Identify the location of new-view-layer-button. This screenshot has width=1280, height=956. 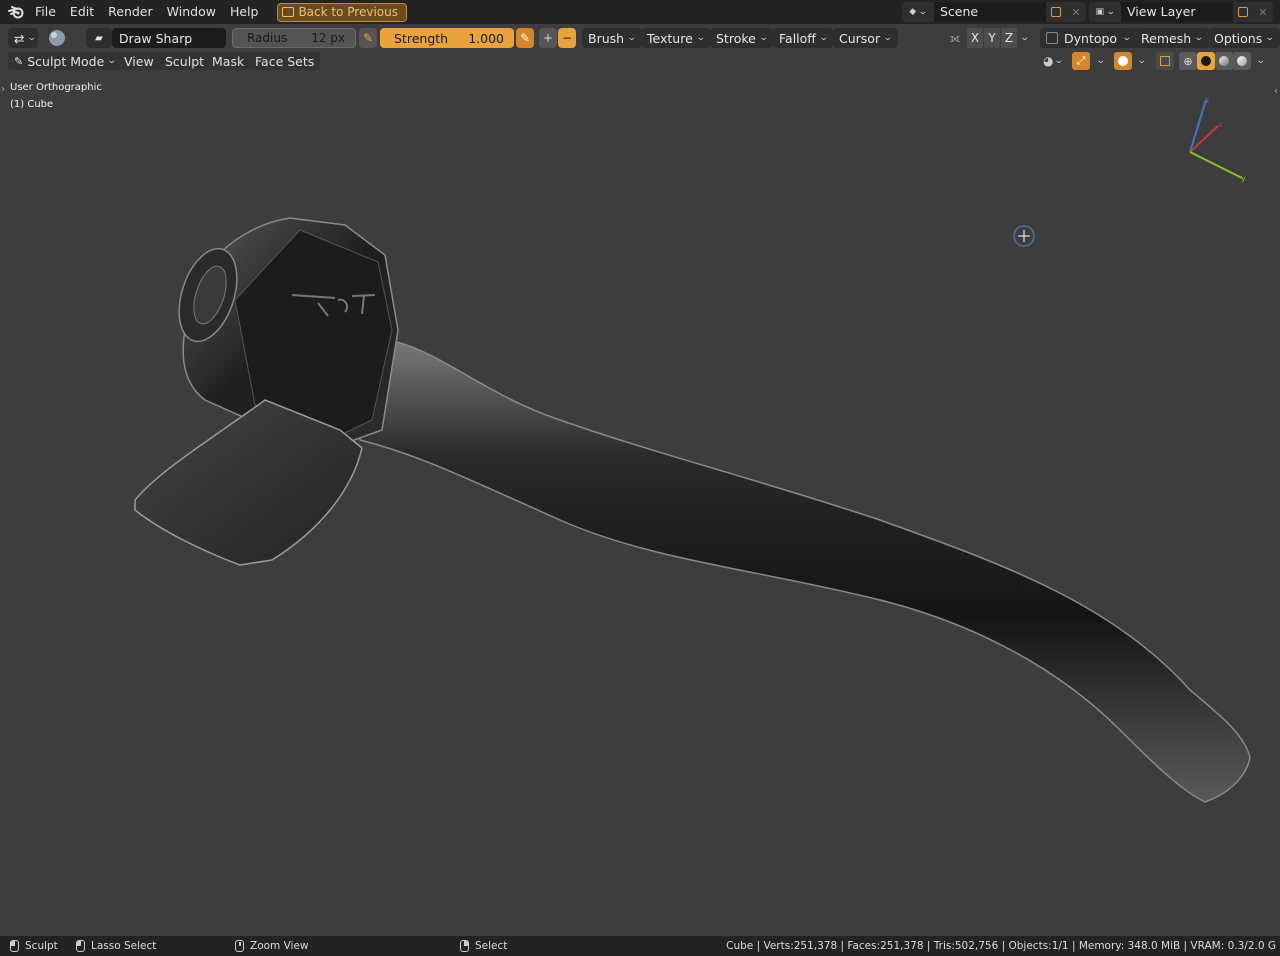
(1243, 12).